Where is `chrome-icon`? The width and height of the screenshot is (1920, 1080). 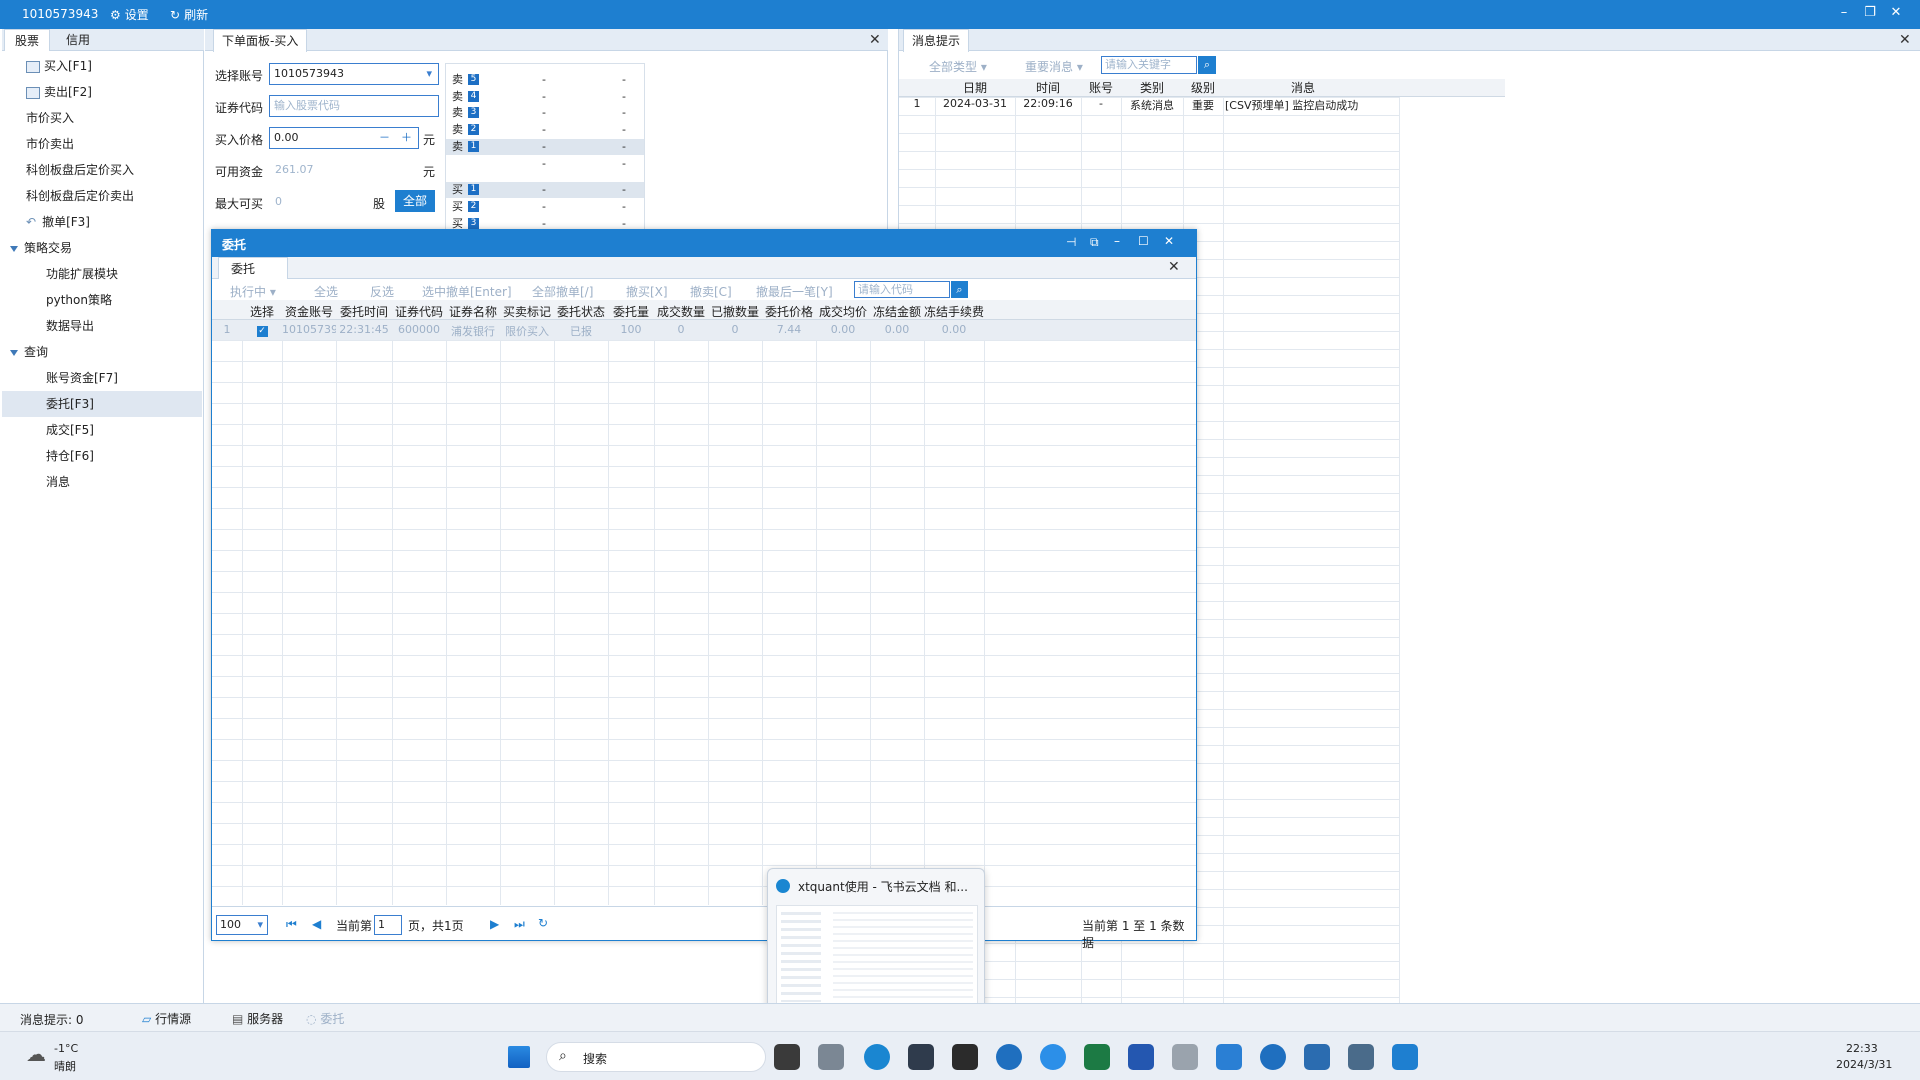
chrome-icon is located at coordinates (1009, 1057).